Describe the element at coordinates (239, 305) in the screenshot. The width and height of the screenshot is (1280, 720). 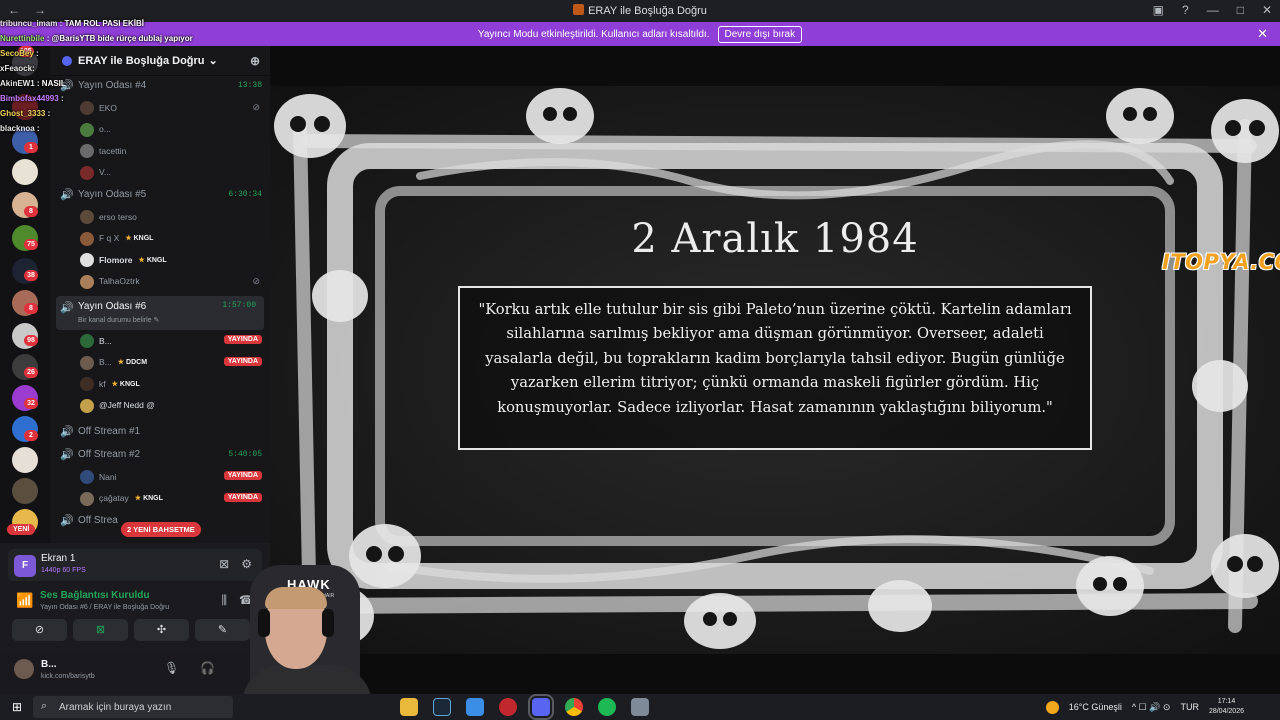
I see `channel-timer: 1:57:00` at that location.